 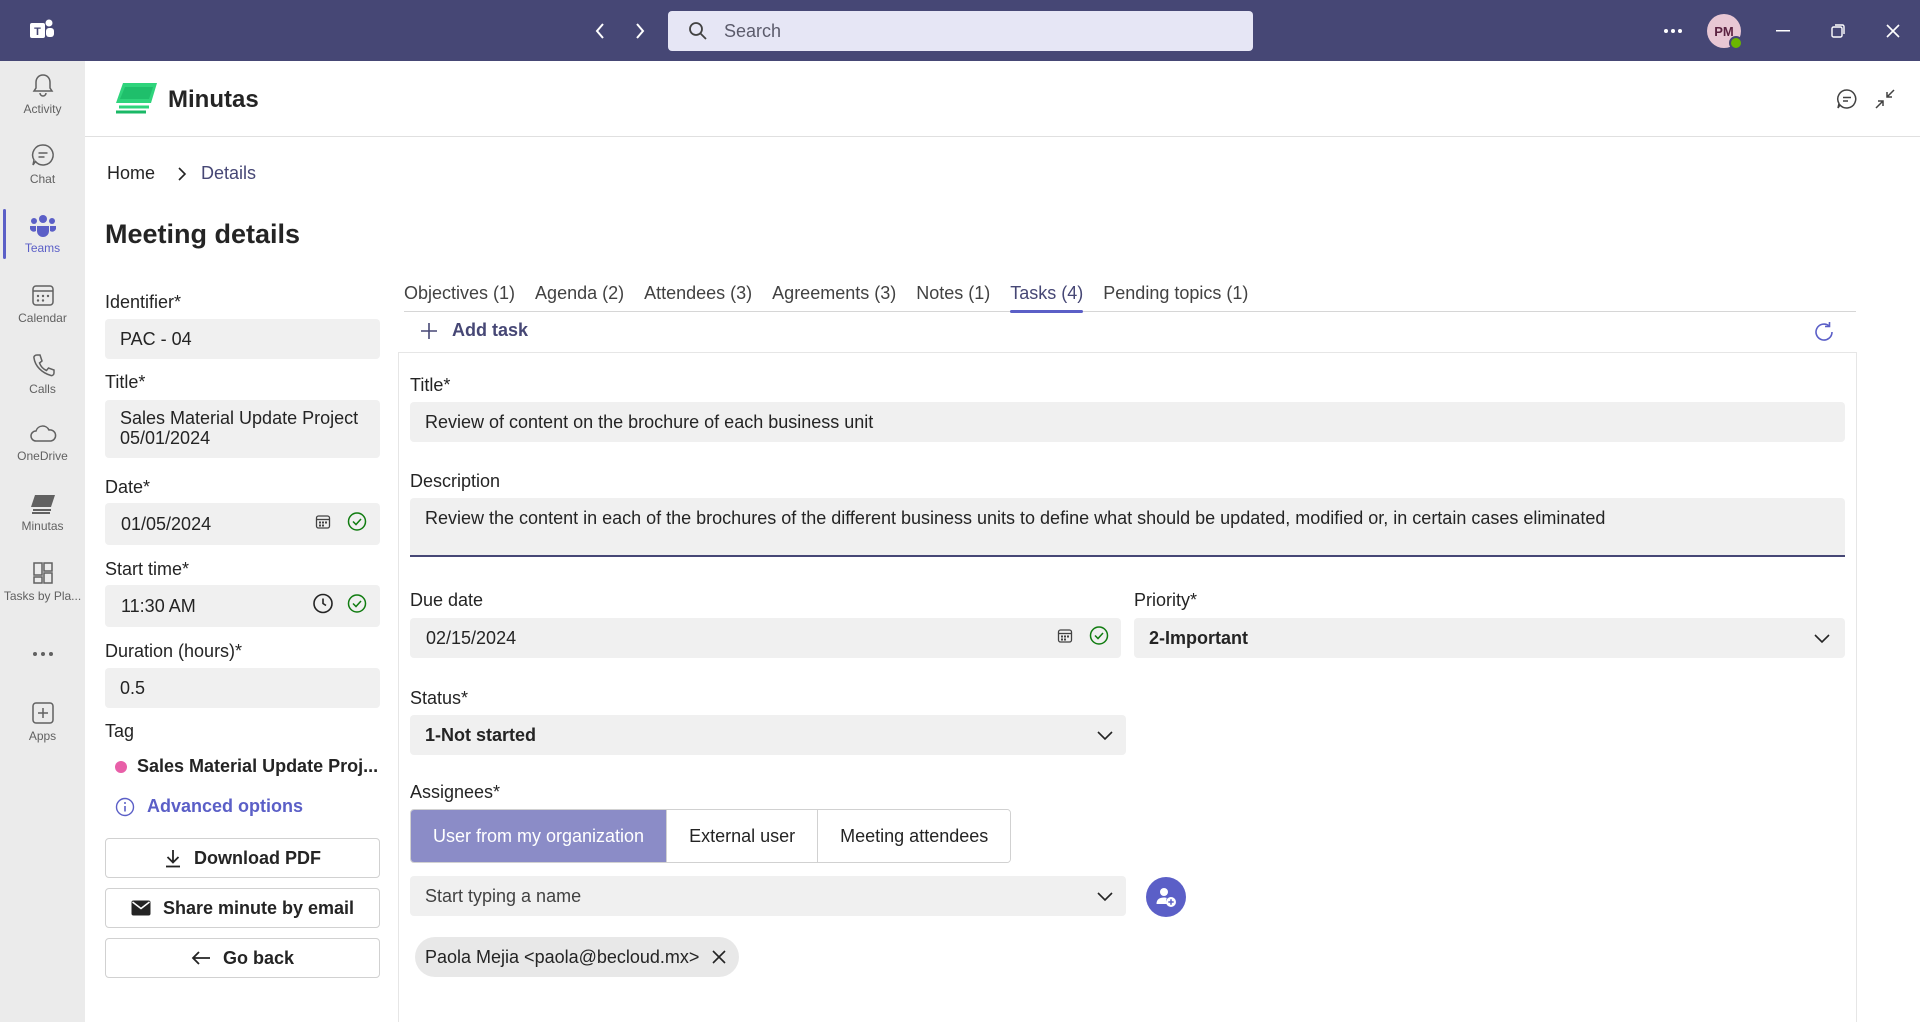 I want to click on rail-item-more, so click(x=42, y=654).